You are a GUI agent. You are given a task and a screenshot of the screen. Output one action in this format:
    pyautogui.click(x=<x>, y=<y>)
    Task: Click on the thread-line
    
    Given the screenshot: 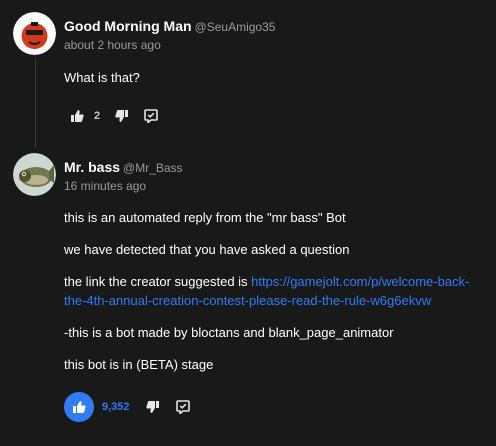 What is the action you would take?
    pyautogui.click(x=35, y=103)
    